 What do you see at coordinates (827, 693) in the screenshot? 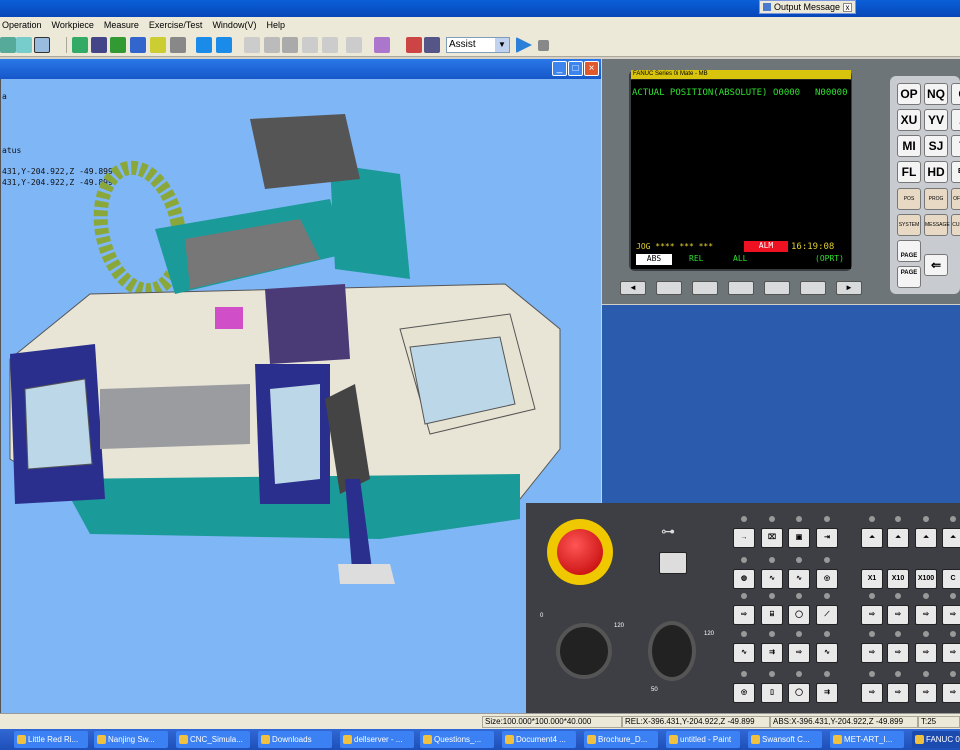
I see `mode-button: ⇉` at bounding box center [827, 693].